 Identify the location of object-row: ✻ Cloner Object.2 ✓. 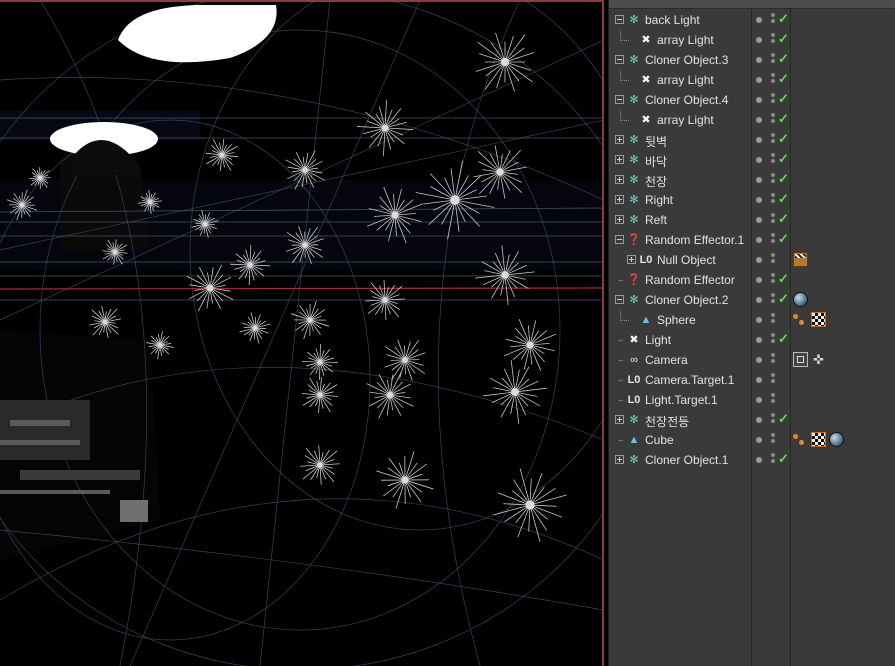
(752, 300).